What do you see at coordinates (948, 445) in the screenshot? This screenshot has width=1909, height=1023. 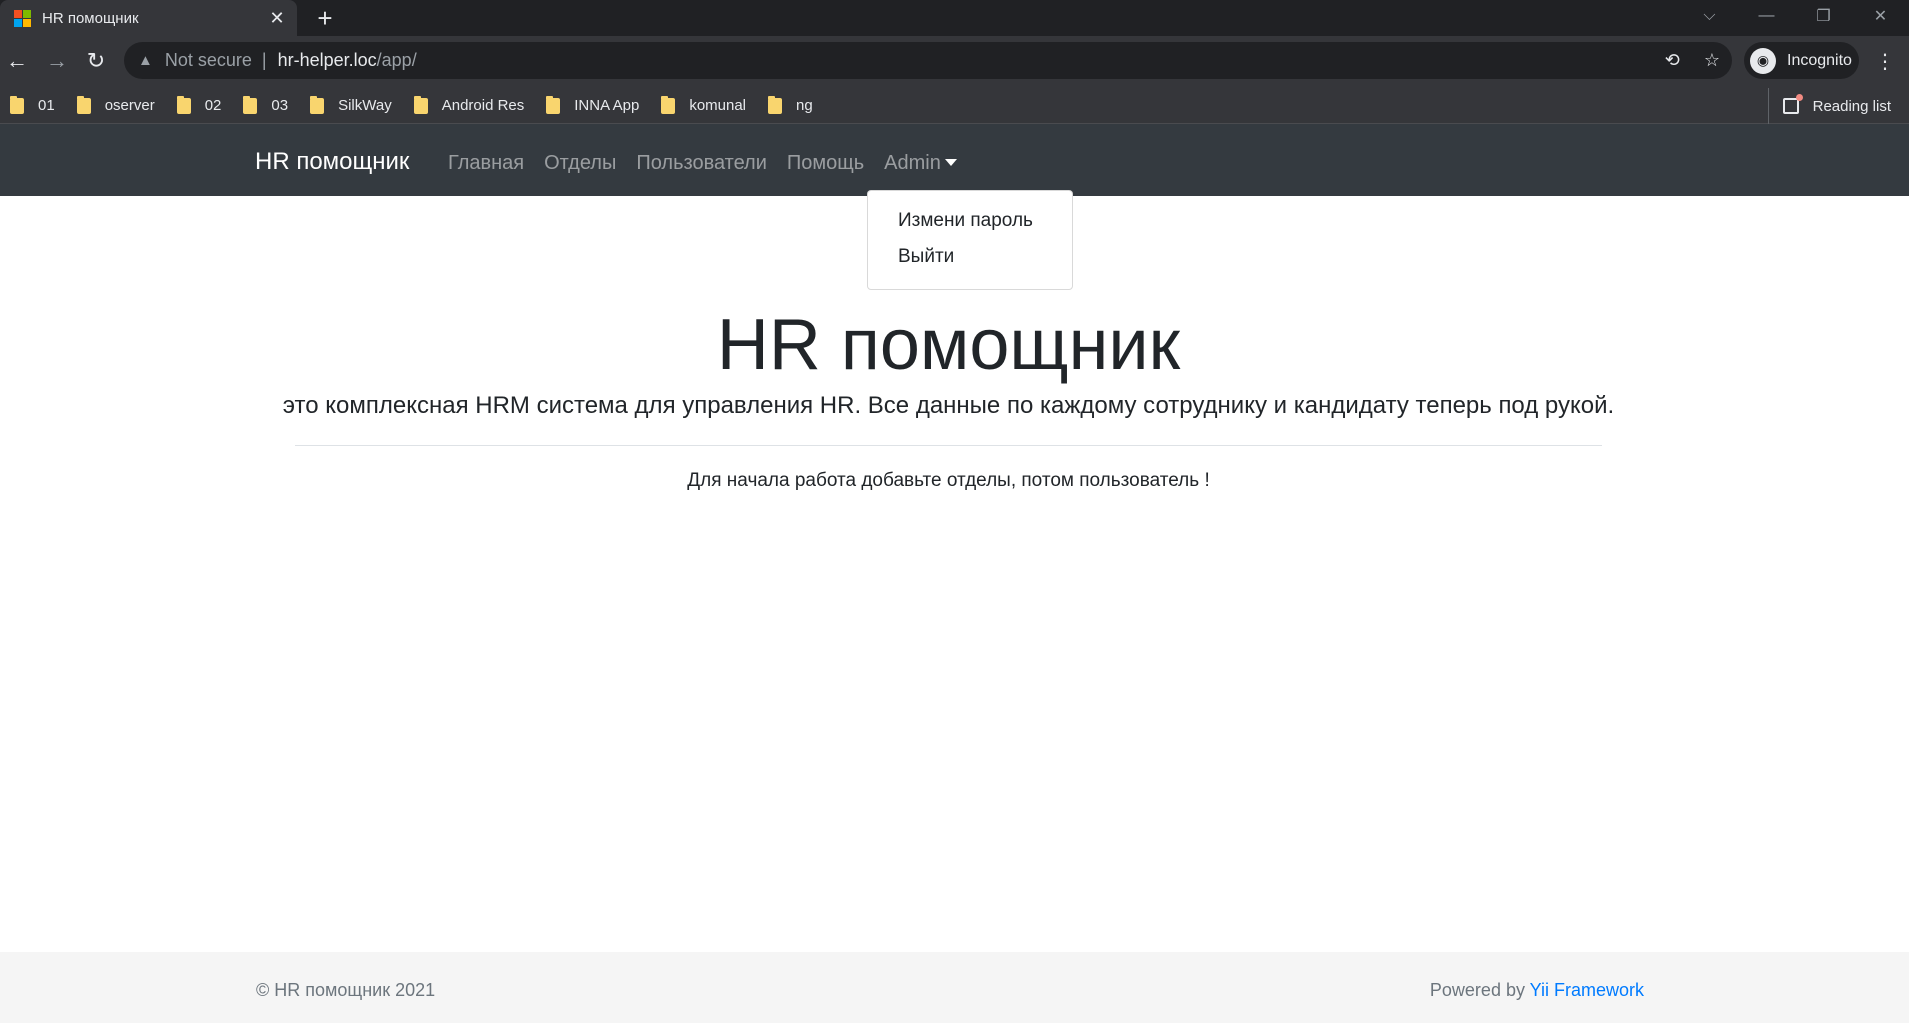 I see `divider` at bounding box center [948, 445].